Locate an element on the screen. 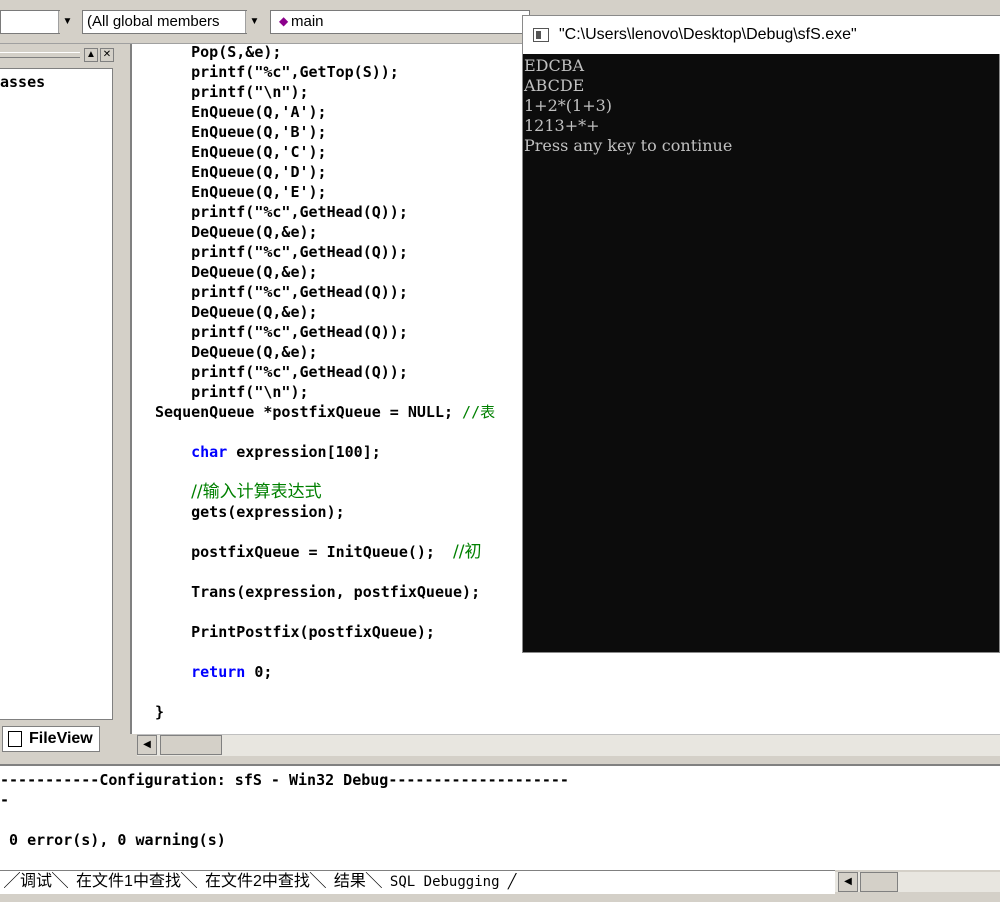 Image resolution: width=1000 pixels, height=902 pixels. panel-gripper is located at coordinates (40, 55).